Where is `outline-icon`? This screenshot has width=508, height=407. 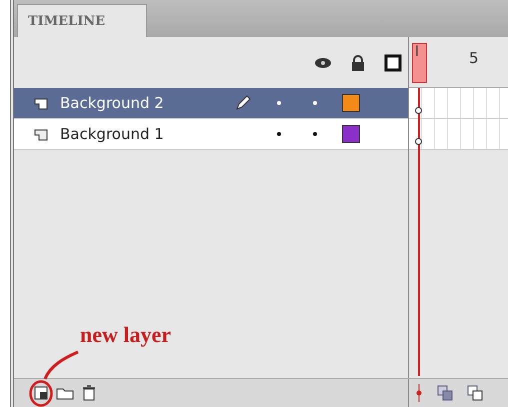 outline-icon is located at coordinates (393, 63).